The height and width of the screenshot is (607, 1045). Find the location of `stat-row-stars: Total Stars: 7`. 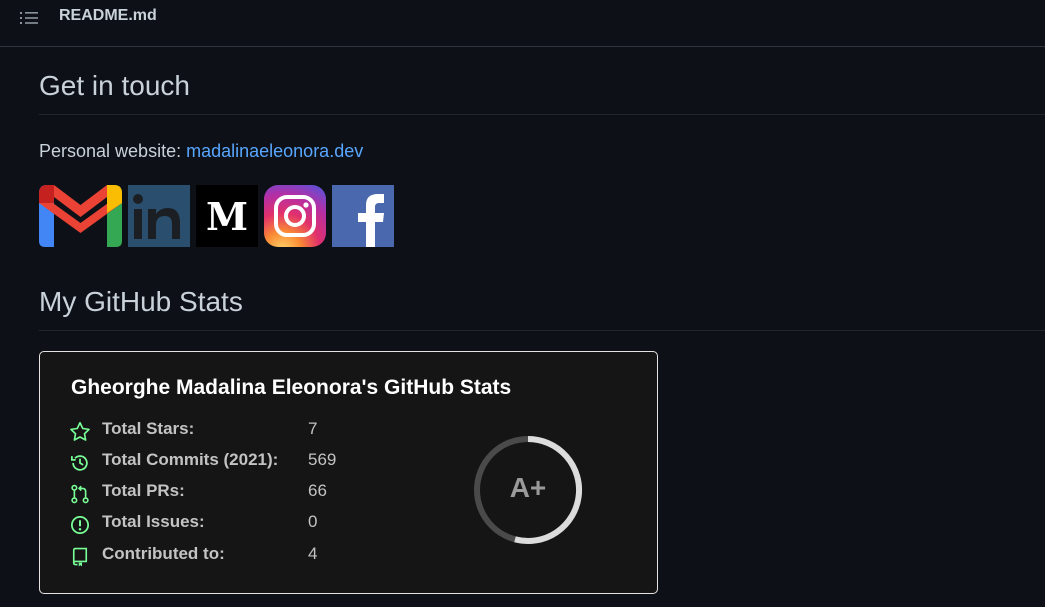

stat-row-stars: Total Stars: 7 is located at coordinates (220, 431).